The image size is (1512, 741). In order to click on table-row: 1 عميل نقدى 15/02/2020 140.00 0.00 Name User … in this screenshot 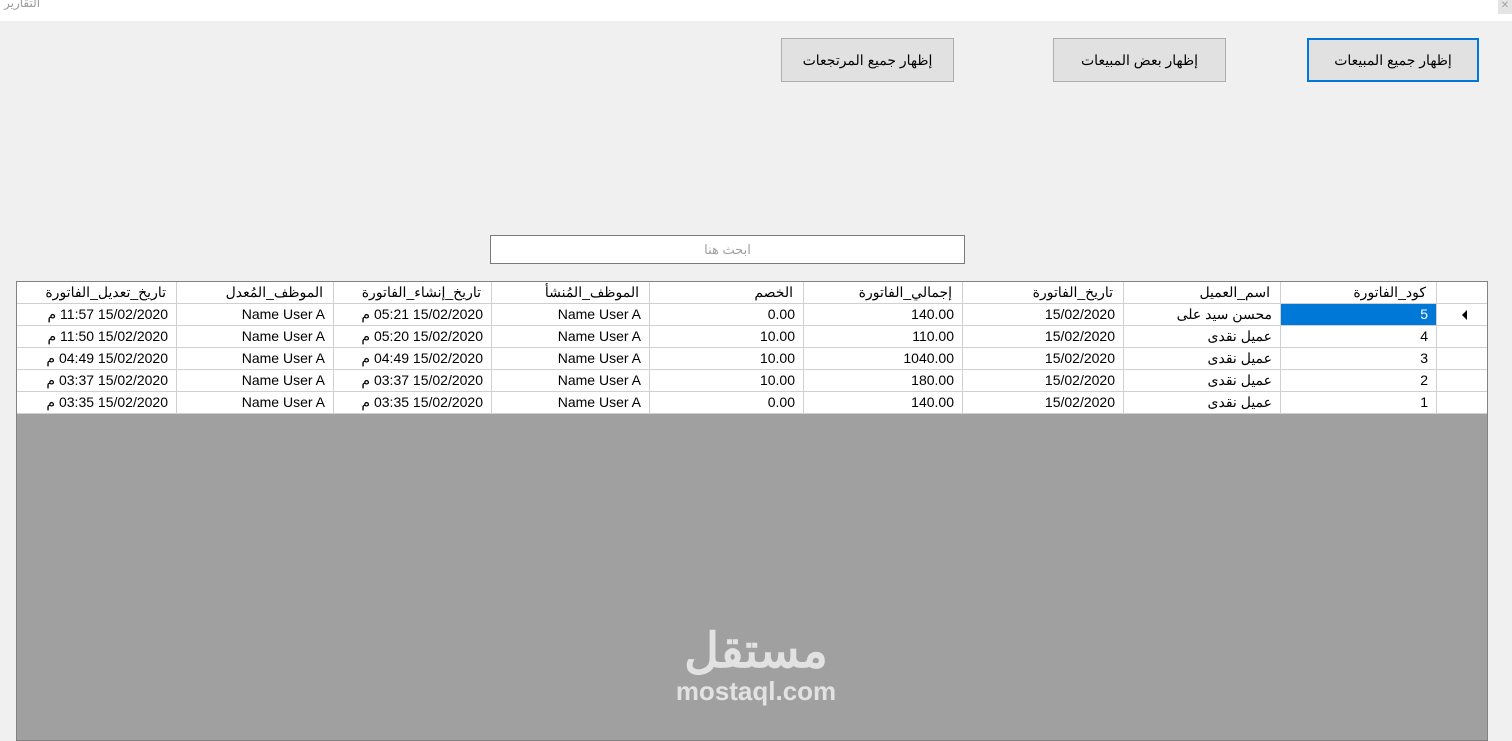, I will do `click(752, 403)`.